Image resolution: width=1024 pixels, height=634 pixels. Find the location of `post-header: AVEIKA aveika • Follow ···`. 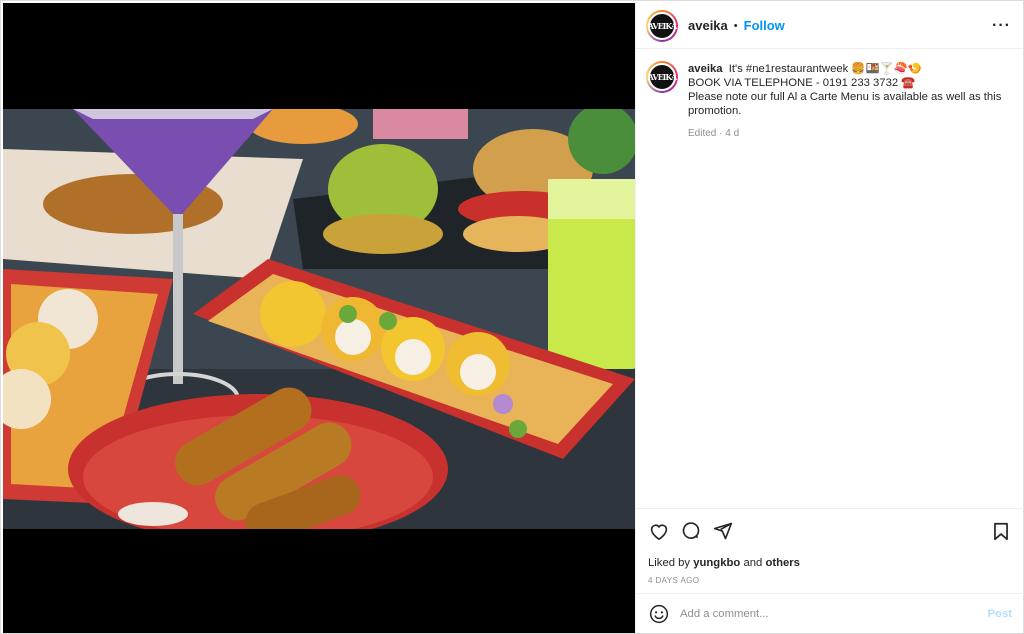

post-header: AVEIKA aveika • Follow ··· is located at coordinates (829, 26).